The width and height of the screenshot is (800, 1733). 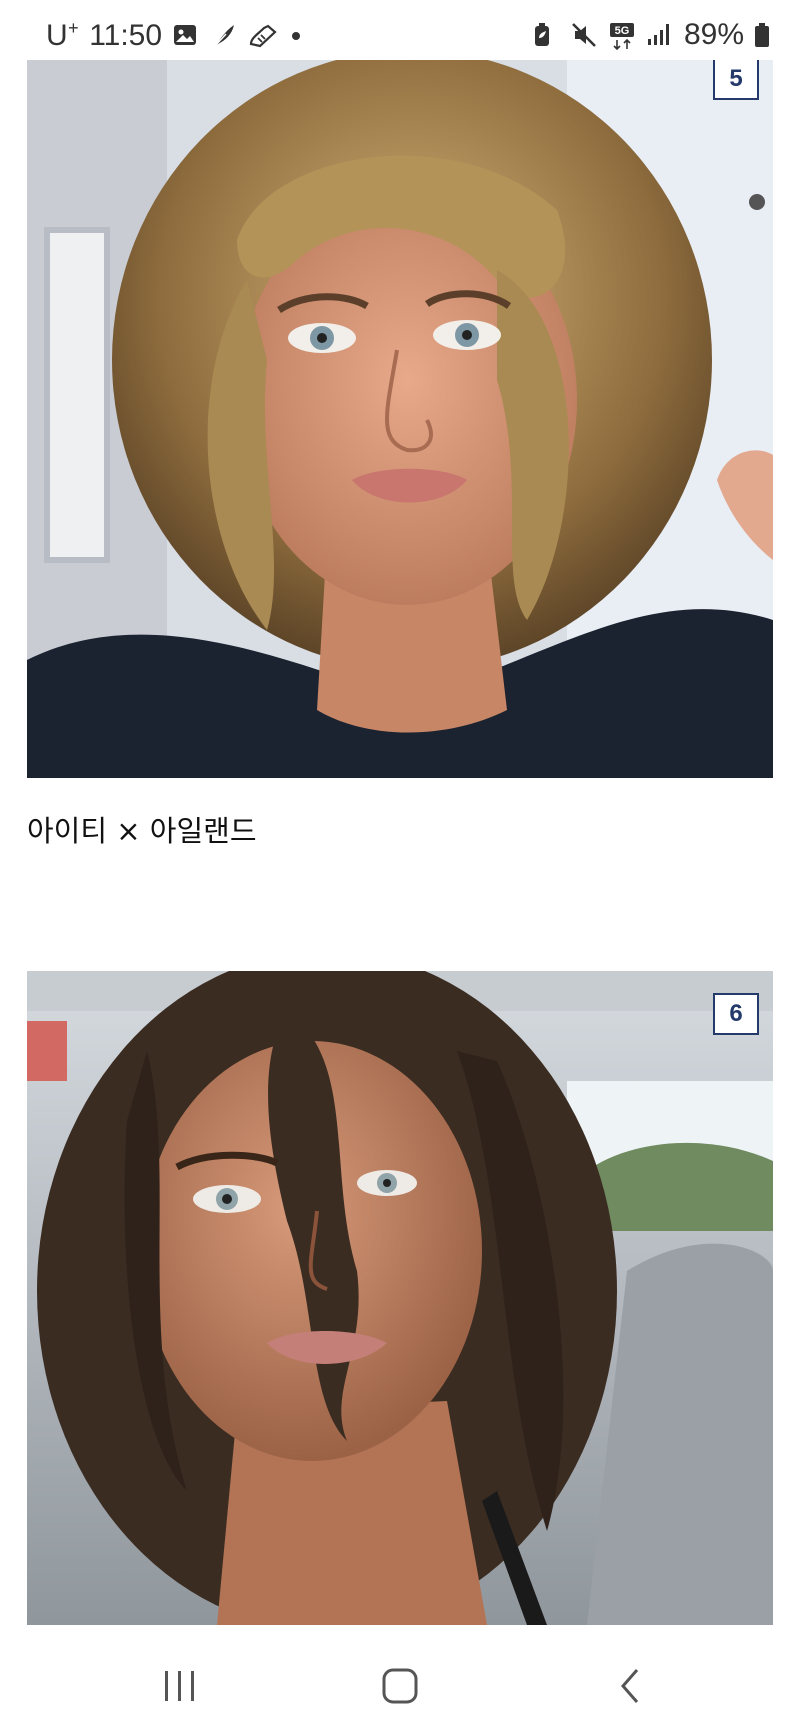 I want to click on carrier-label: U+, so click(x=63, y=35).